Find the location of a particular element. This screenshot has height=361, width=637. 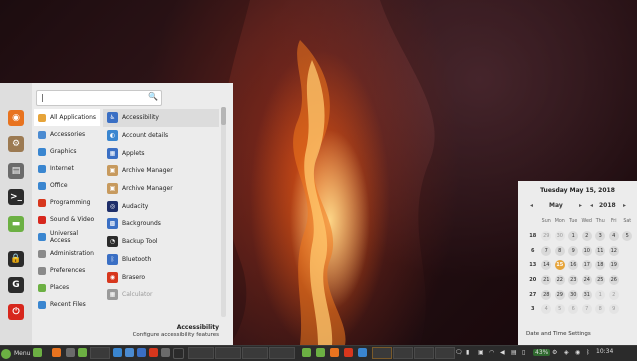

category-item: Internet is located at coordinates (67, 168).